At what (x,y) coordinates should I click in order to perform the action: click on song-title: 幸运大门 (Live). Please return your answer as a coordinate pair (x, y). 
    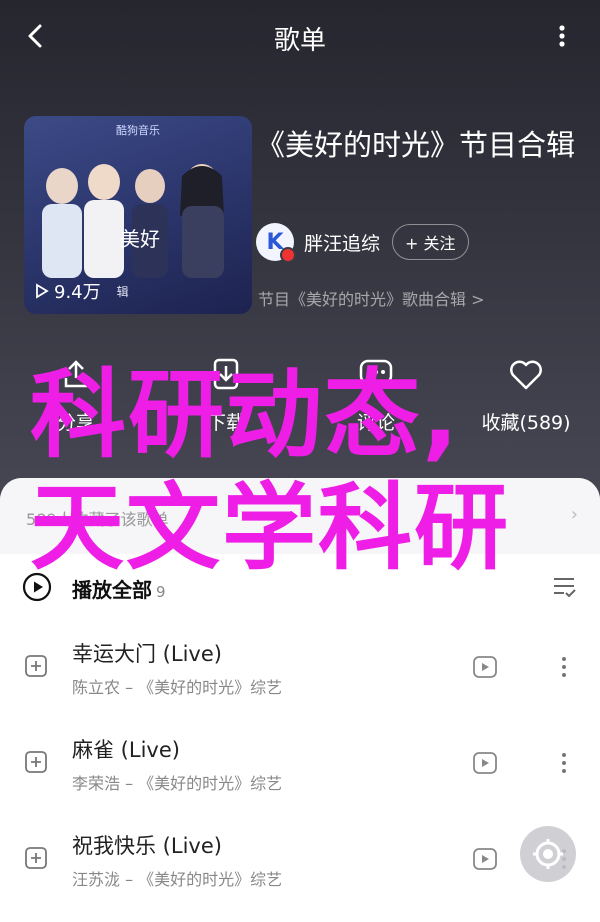
    Looking at the image, I should click on (147, 654).